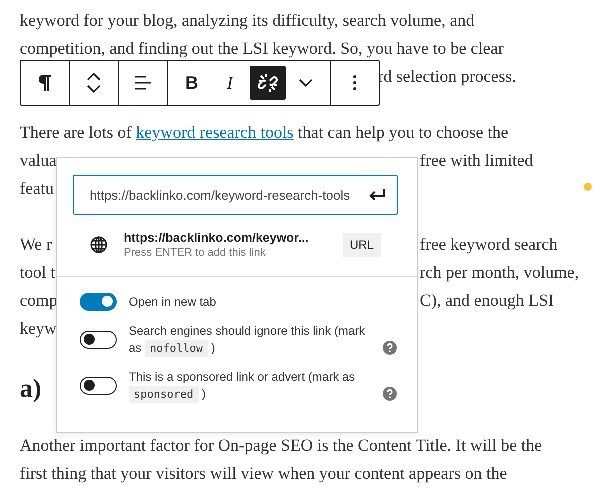  What do you see at coordinates (215, 132) in the screenshot?
I see `text-link: keyword research tools` at bounding box center [215, 132].